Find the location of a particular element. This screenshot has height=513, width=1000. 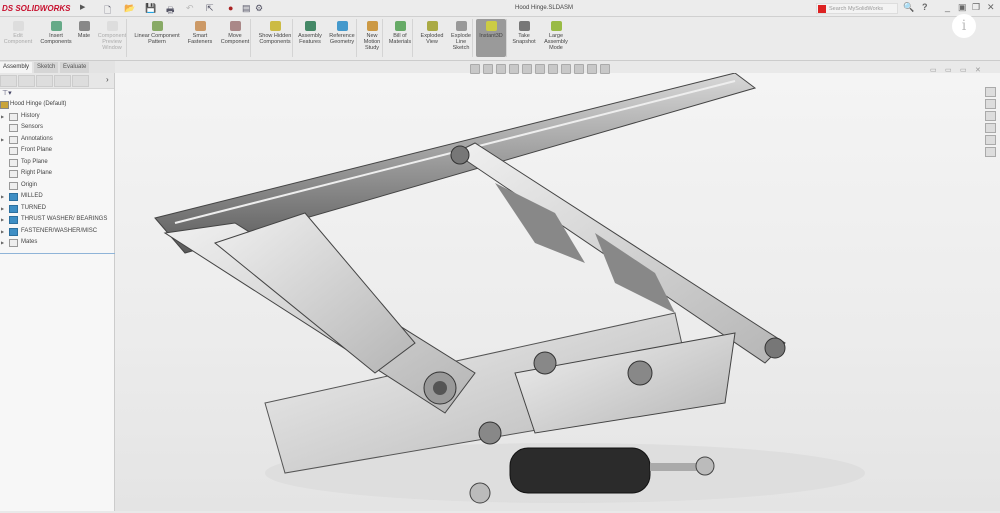

mate-button: Mate is located at coordinates (84, 29).